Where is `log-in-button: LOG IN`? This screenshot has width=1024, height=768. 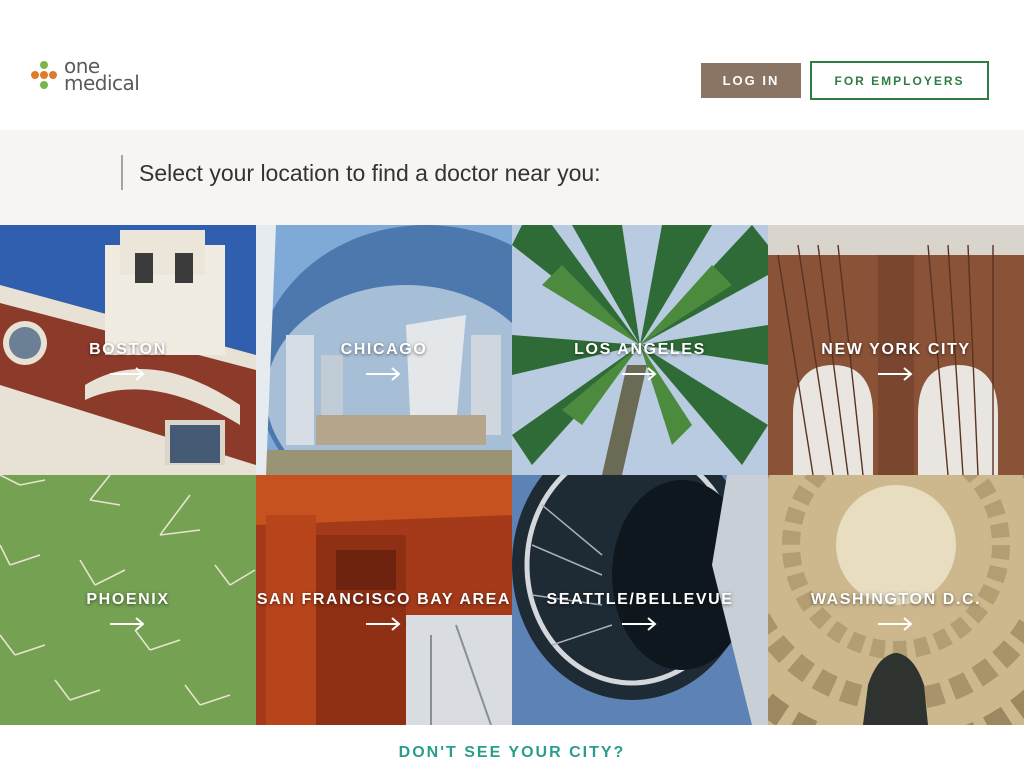 log-in-button: LOG IN is located at coordinates (751, 80).